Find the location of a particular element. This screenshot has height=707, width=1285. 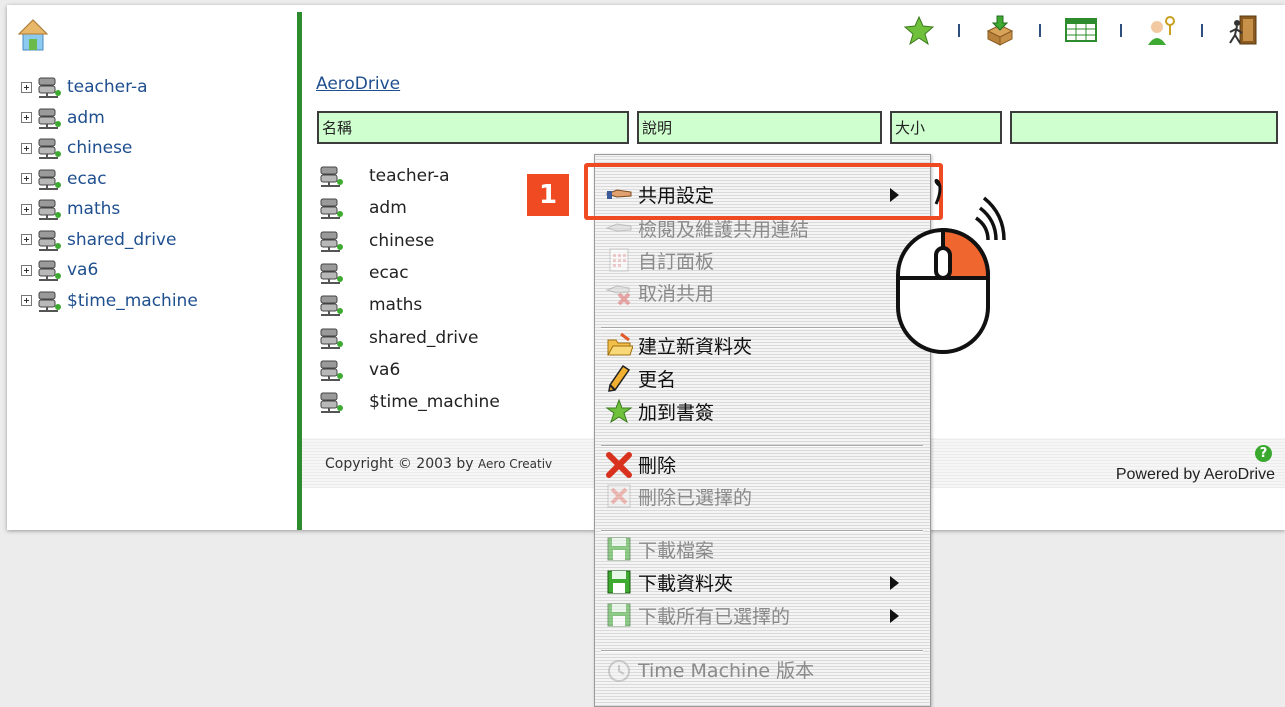

file-name: shared_drive is located at coordinates (423, 338).